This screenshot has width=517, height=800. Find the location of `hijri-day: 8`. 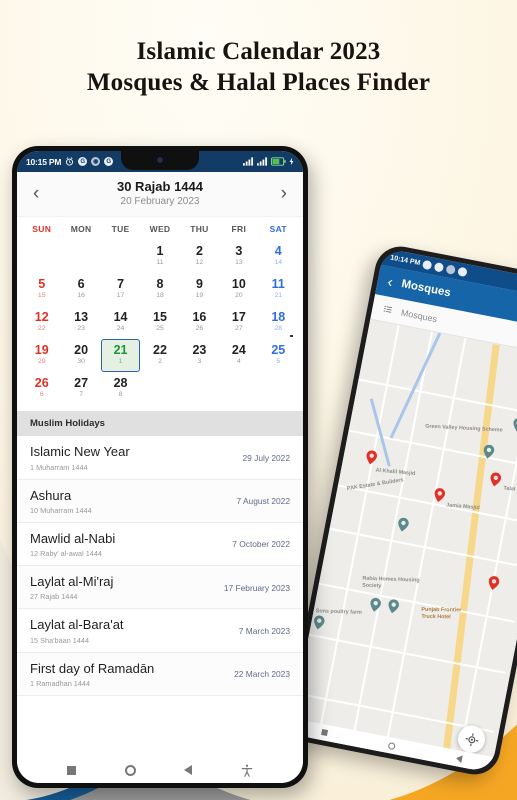

hijri-day: 8 is located at coordinates (120, 395).